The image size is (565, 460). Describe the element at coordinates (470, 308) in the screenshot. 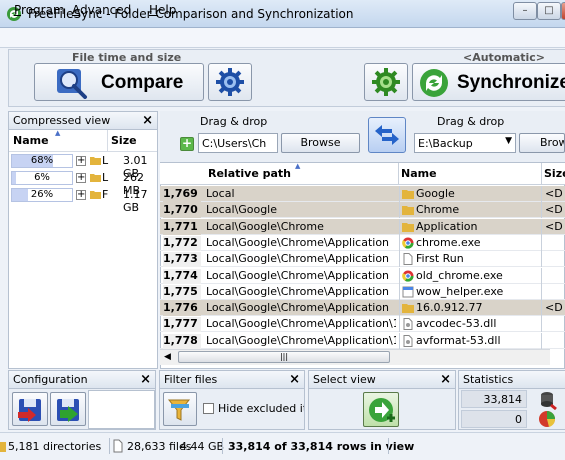

I see `name-cell: 16.0.912.77` at that location.